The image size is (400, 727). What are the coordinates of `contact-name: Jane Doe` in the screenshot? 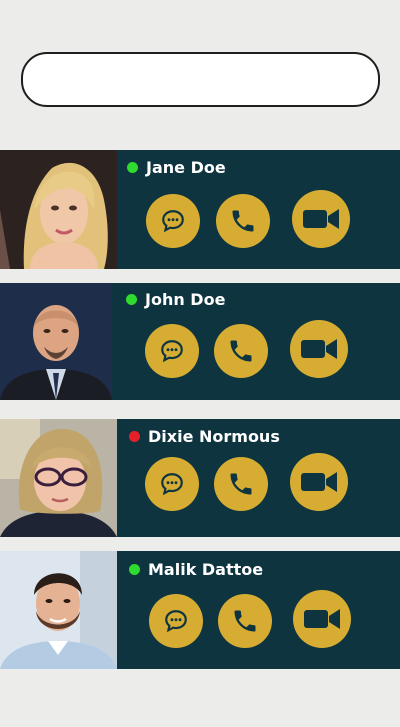 It's located at (186, 167).